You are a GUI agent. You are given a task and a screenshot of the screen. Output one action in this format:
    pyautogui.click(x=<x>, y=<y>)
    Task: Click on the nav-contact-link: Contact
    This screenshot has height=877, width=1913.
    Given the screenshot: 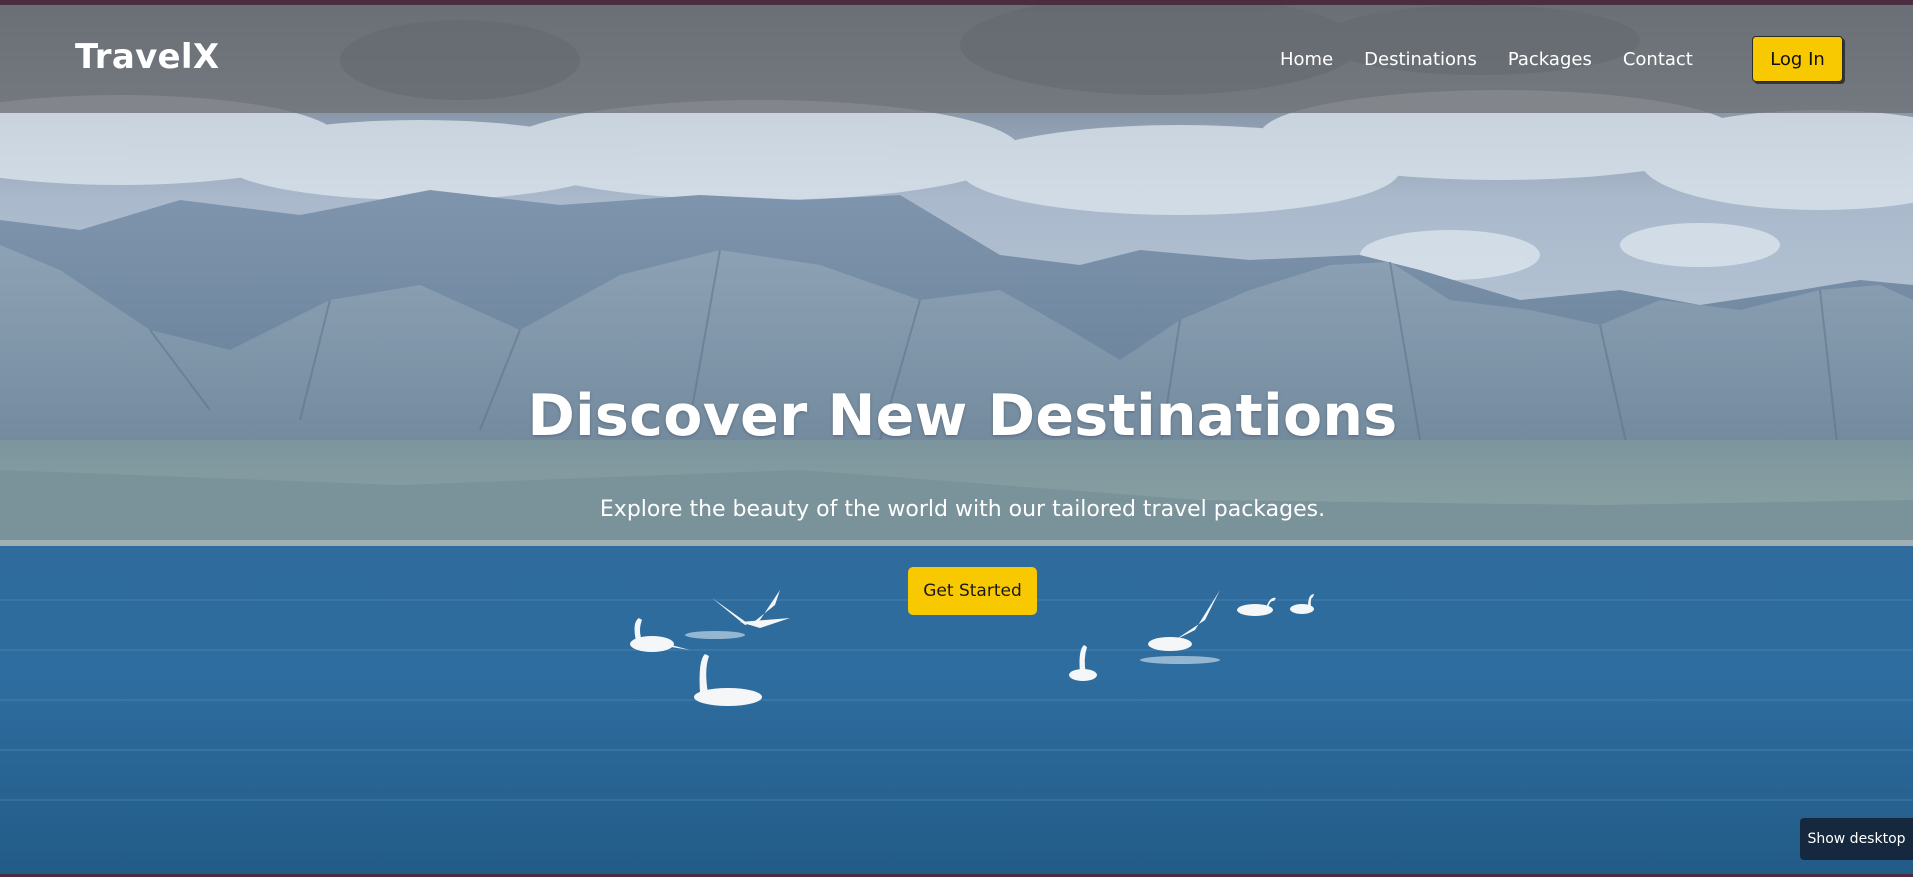 What is the action you would take?
    pyautogui.click(x=1658, y=59)
    